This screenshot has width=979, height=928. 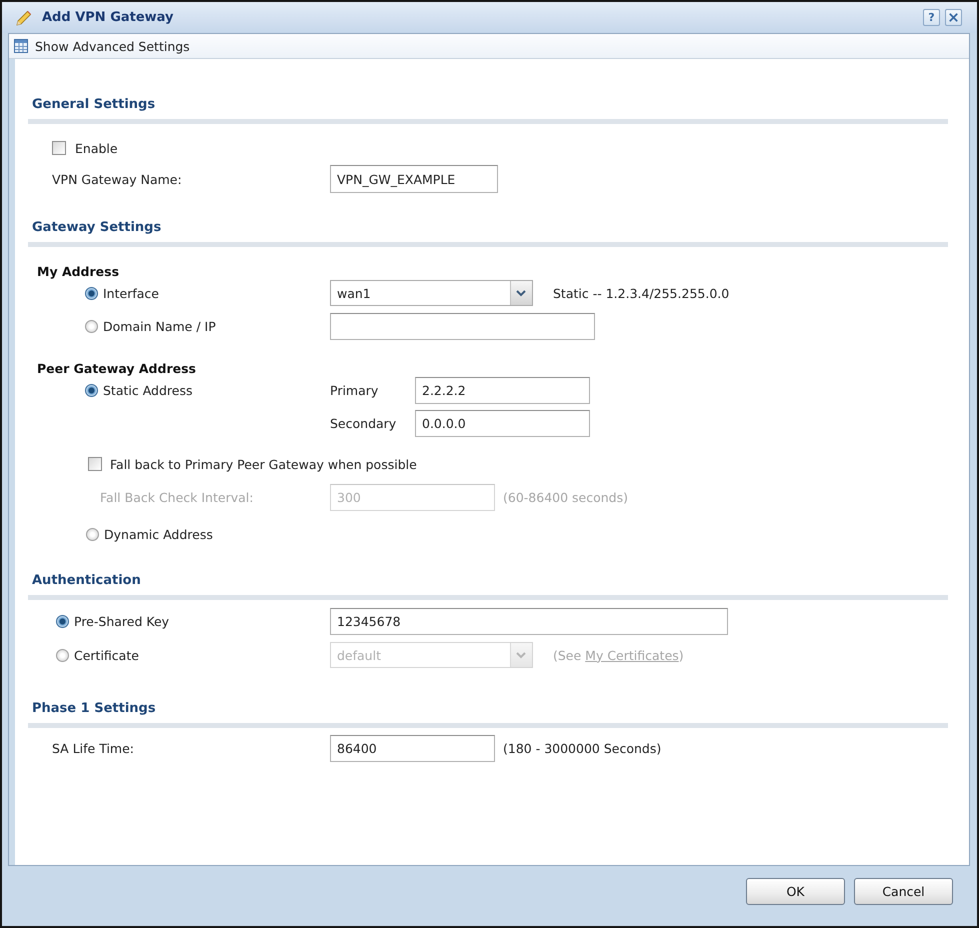 What do you see at coordinates (263, 464) in the screenshot?
I see `checkbox-label: Fall back to Primary Peer Gateway when possible` at bounding box center [263, 464].